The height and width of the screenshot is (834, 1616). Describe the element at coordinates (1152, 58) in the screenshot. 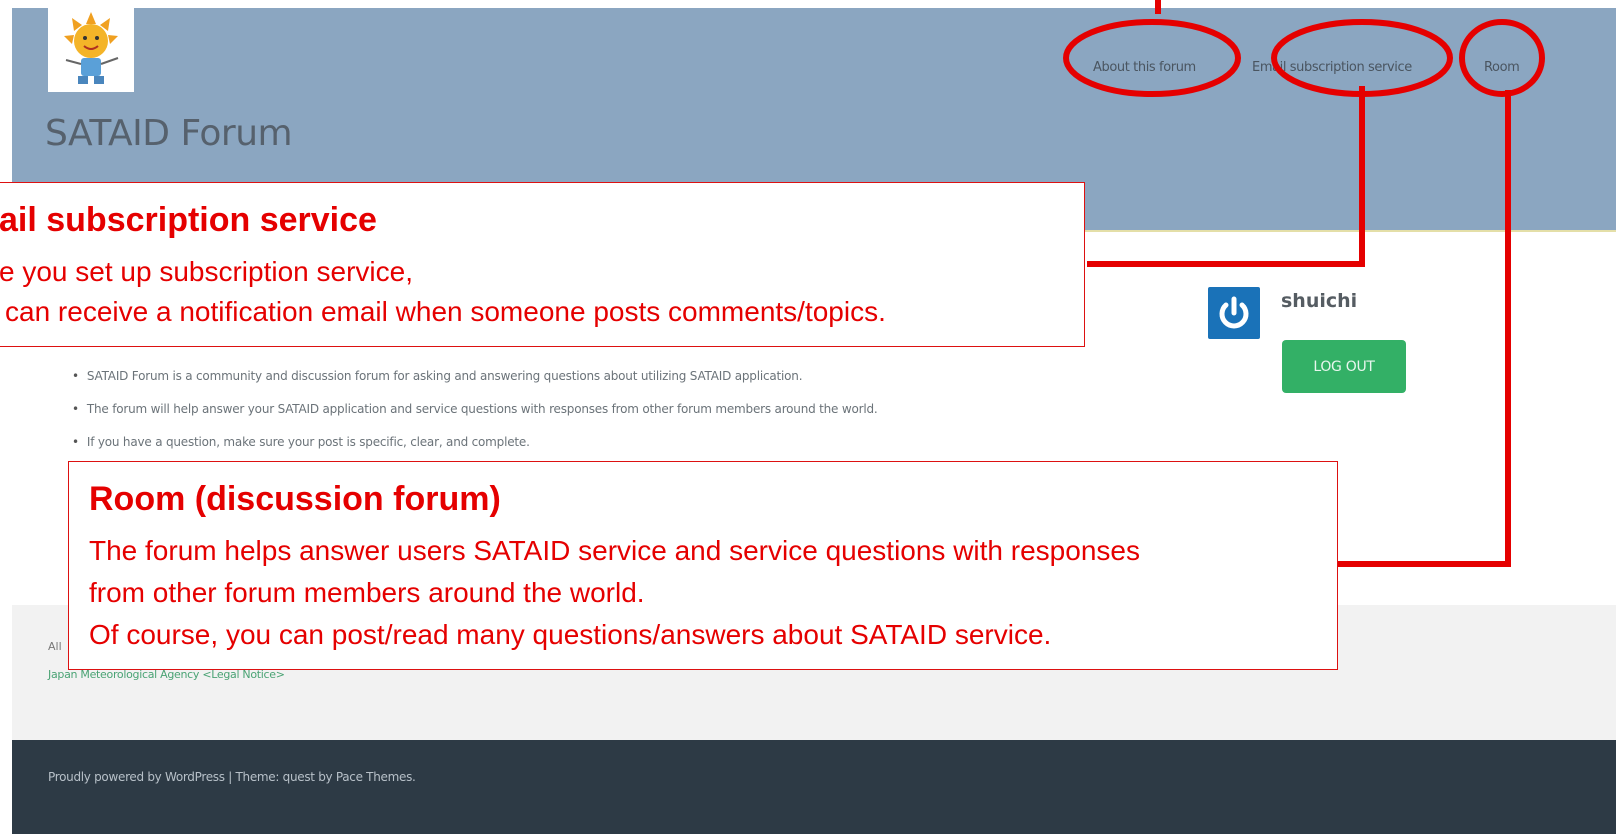

I see `highlight-about-ellipse` at that location.